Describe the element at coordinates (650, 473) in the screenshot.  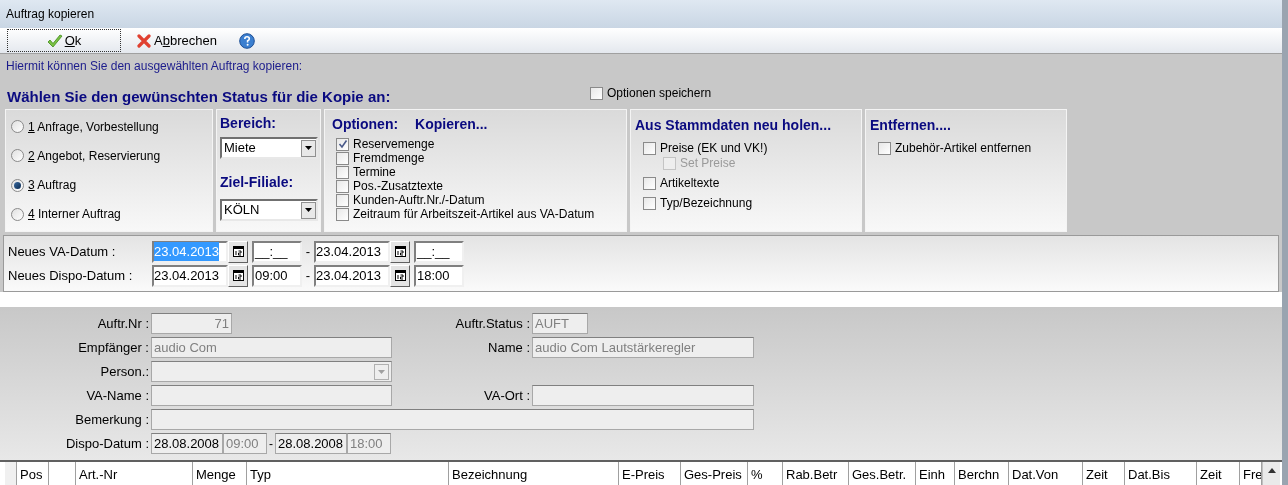
I see `column-header: E-Preis` at that location.